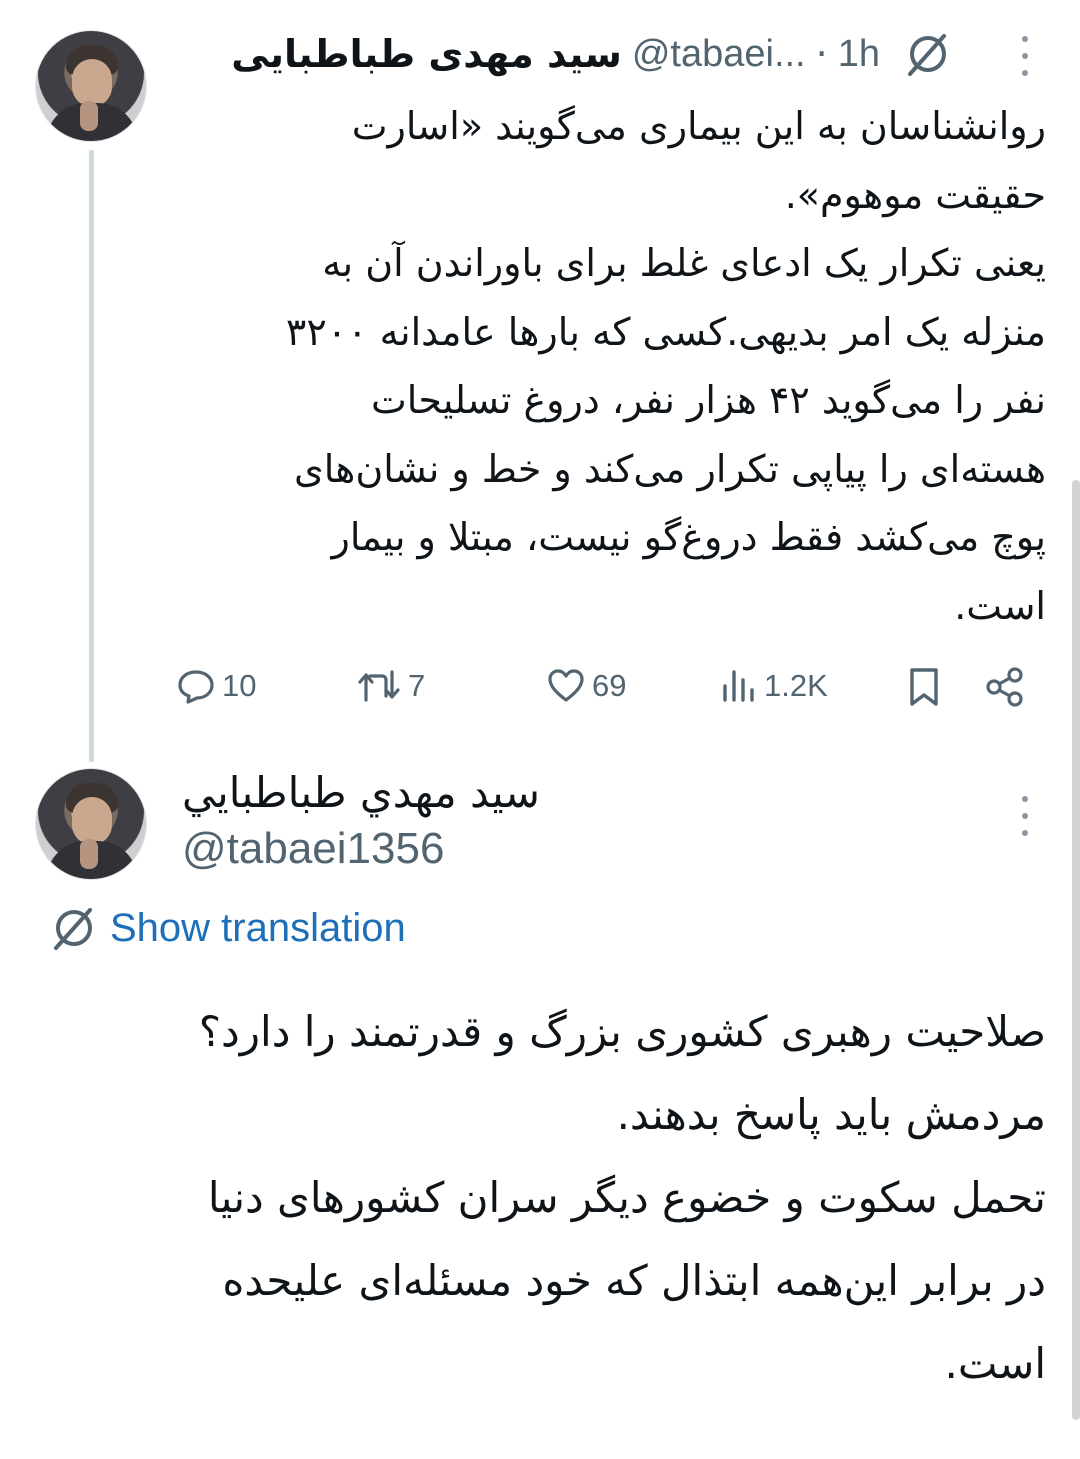 The image size is (1080, 1459). What do you see at coordinates (1025, 816) in the screenshot?
I see `more-icon-quoted` at bounding box center [1025, 816].